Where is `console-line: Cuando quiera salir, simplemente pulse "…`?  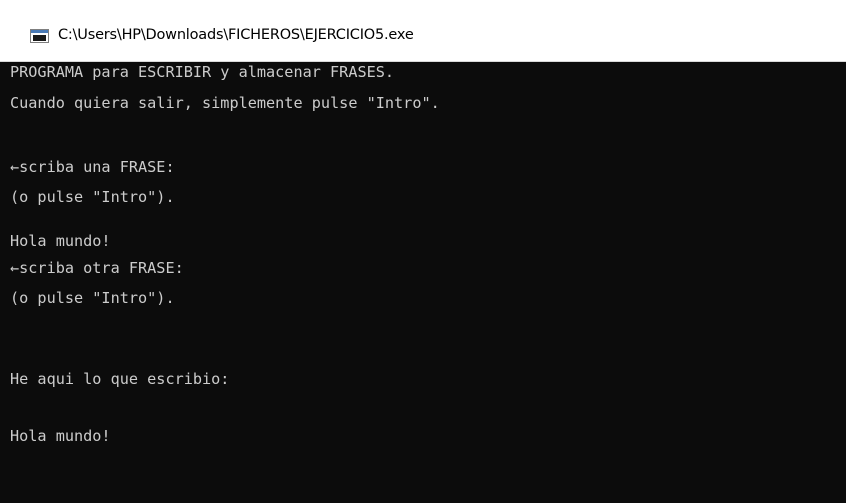
console-line: Cuando quiera salir, simplemente pulse "… is located at coordinates (225, 103).